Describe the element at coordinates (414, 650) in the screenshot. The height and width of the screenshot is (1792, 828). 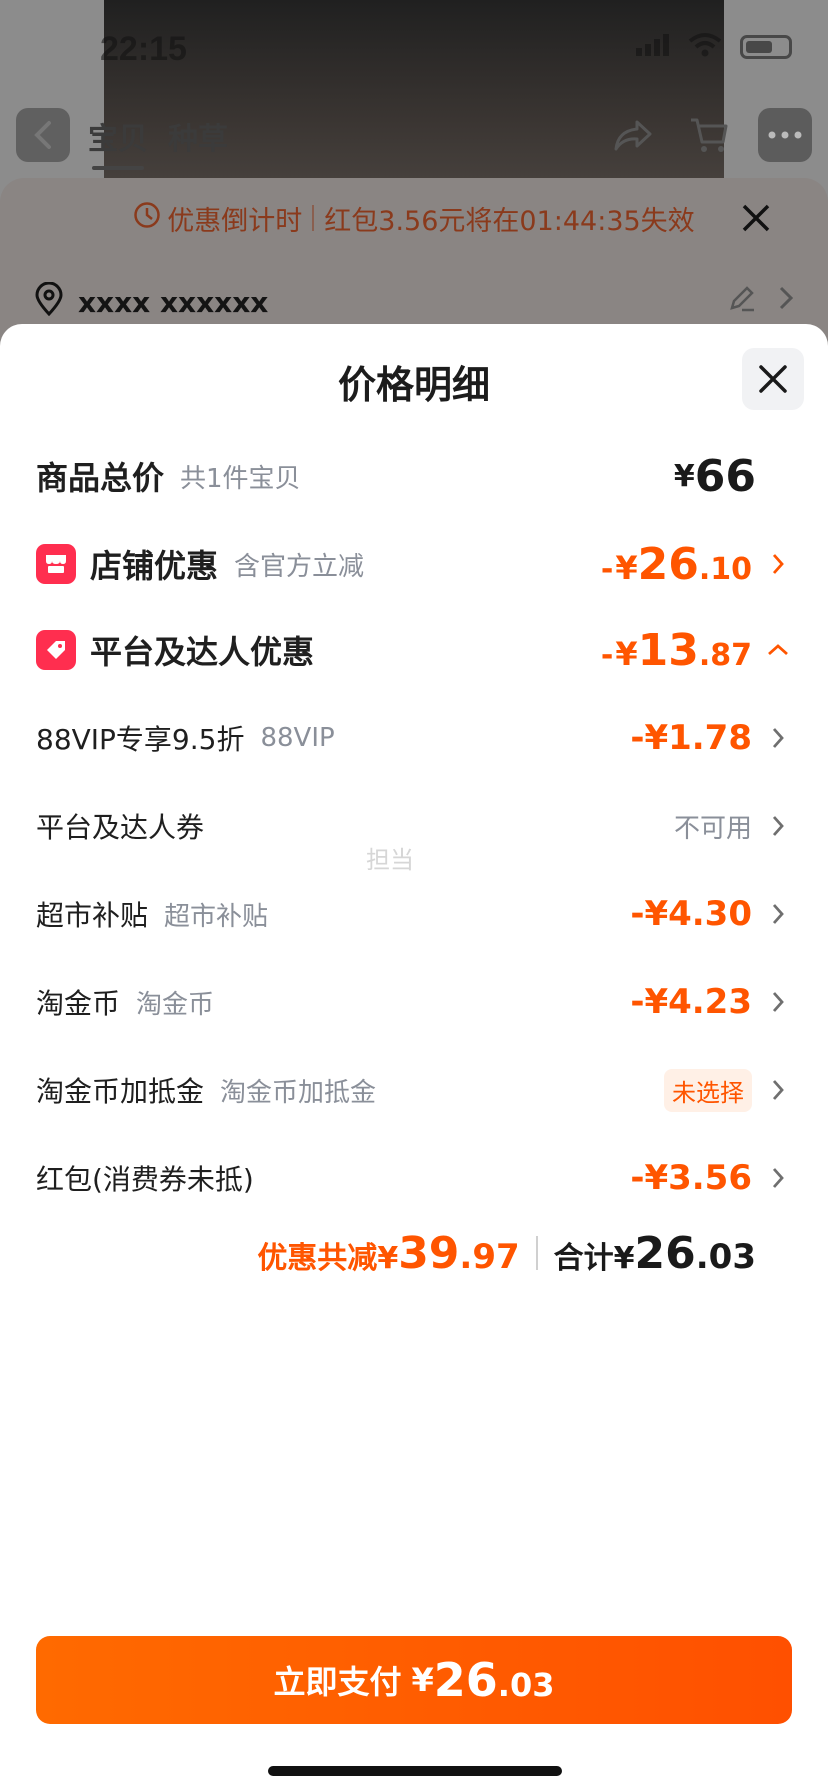
I see `platform-discount-row: 平台及达人优惠 - ¥ 13 .87` at that location.